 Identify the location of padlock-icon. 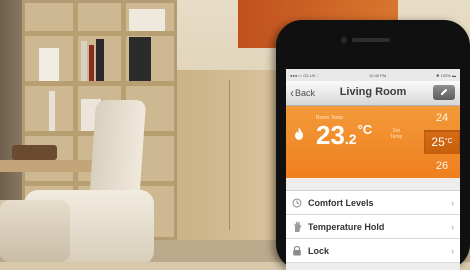
(297, 251).